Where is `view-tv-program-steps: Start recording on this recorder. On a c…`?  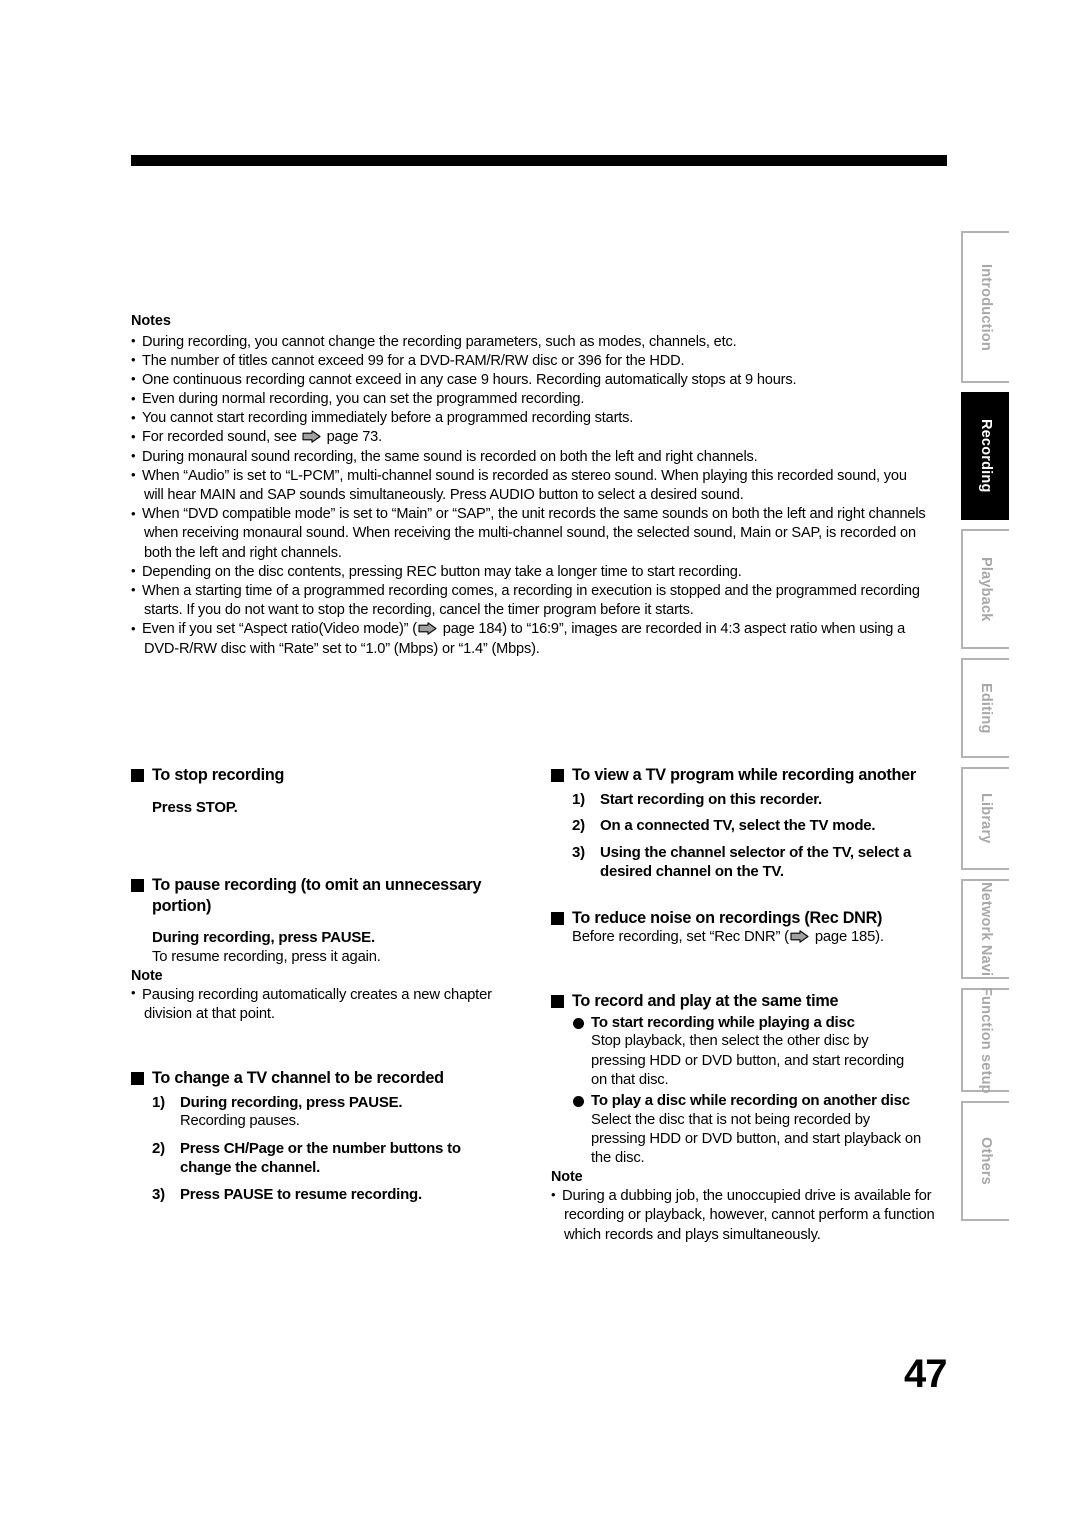
view-tv-program-steps: Start recording on this recorder. On a c… is located at coordinates (751, 836).